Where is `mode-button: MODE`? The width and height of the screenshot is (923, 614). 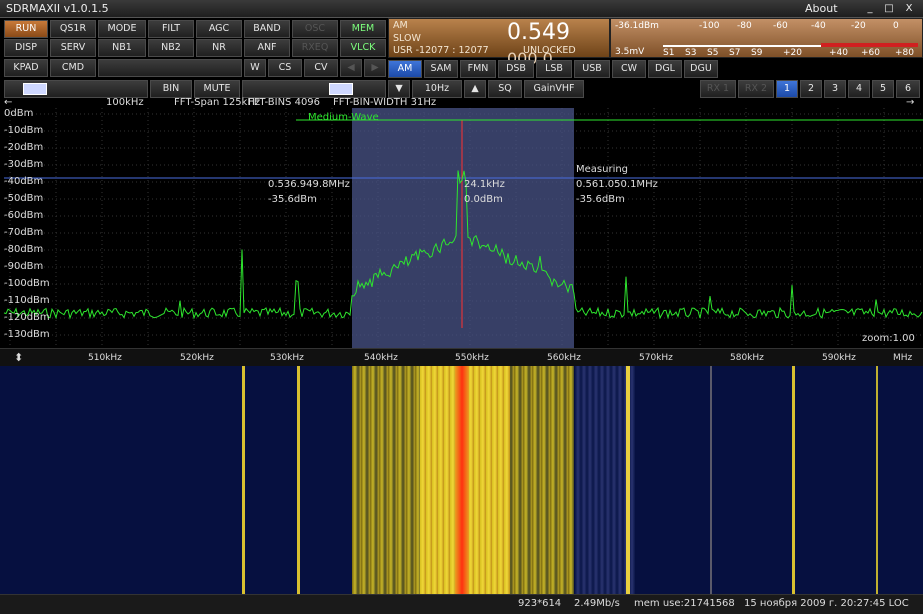
mode-button: MODE is located at coordinates (122, 29).